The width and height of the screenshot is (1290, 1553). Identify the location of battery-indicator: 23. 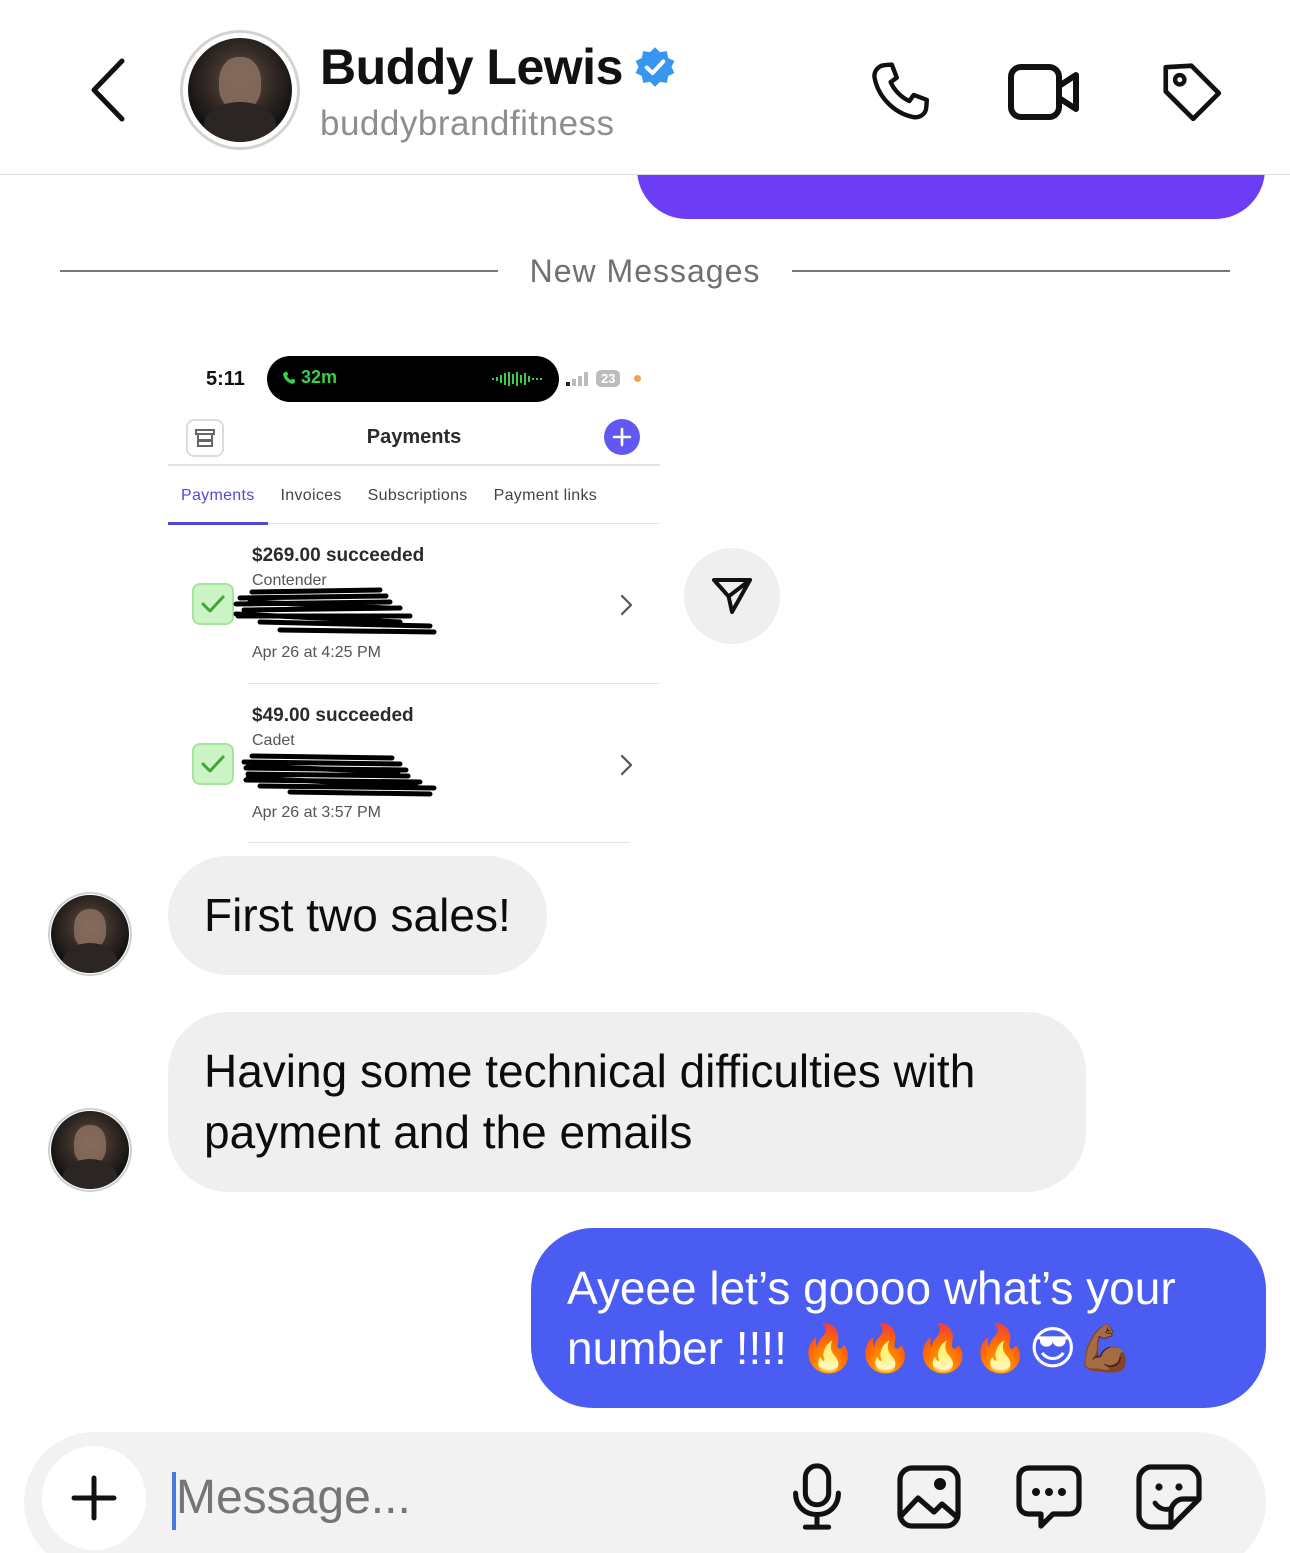
(608, 378).